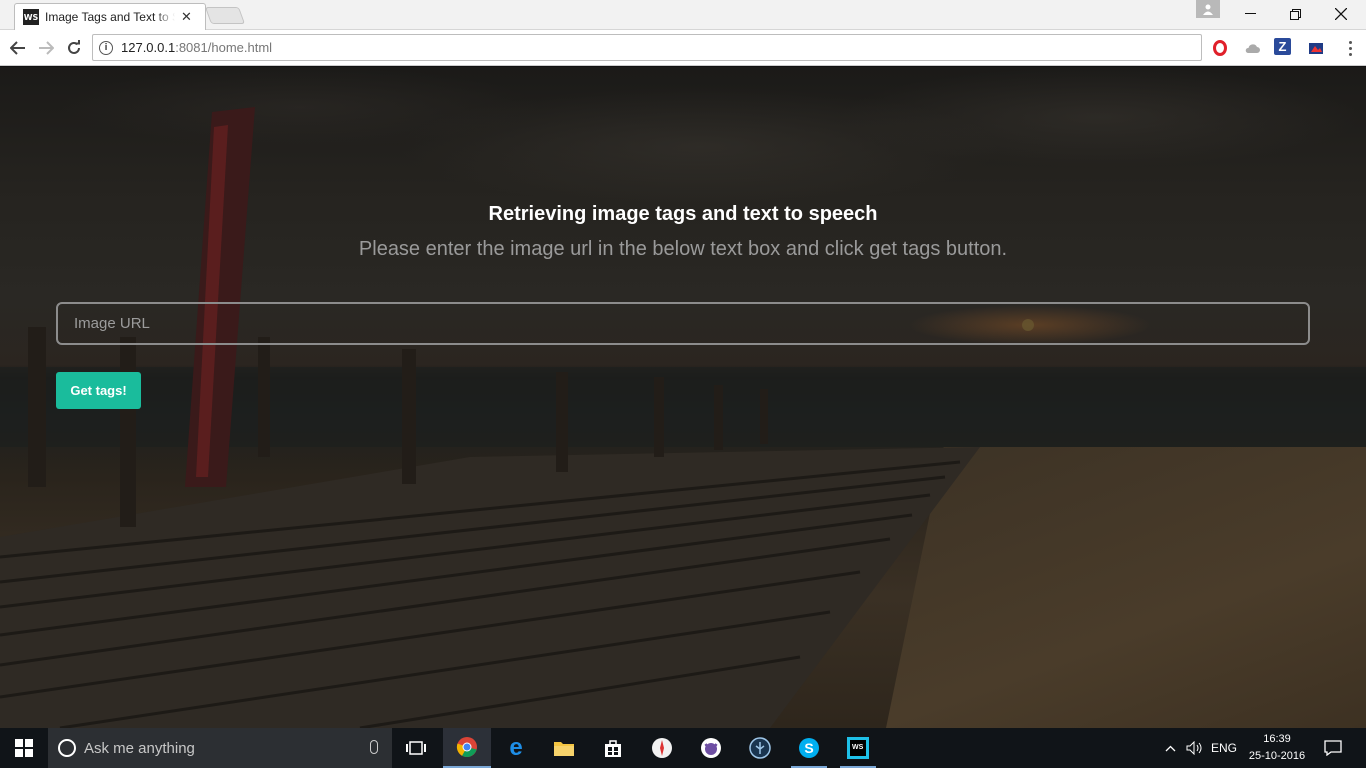 The width and height of the screenshot is (1366, 768). What do you see at coordinates (683, 214) in the screenshot?
I see `page-title: Retrieving image tags and text to speech` at bounding box center [683, 214].